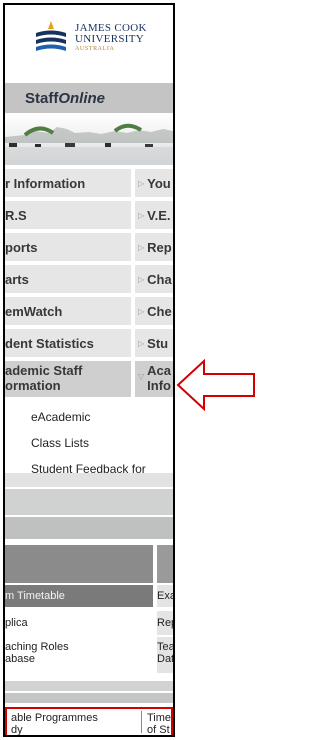  Describe the element at coordinates (154, 343) in the screenshot. I see `menu-item-stu: ▷ Stu` at that location.